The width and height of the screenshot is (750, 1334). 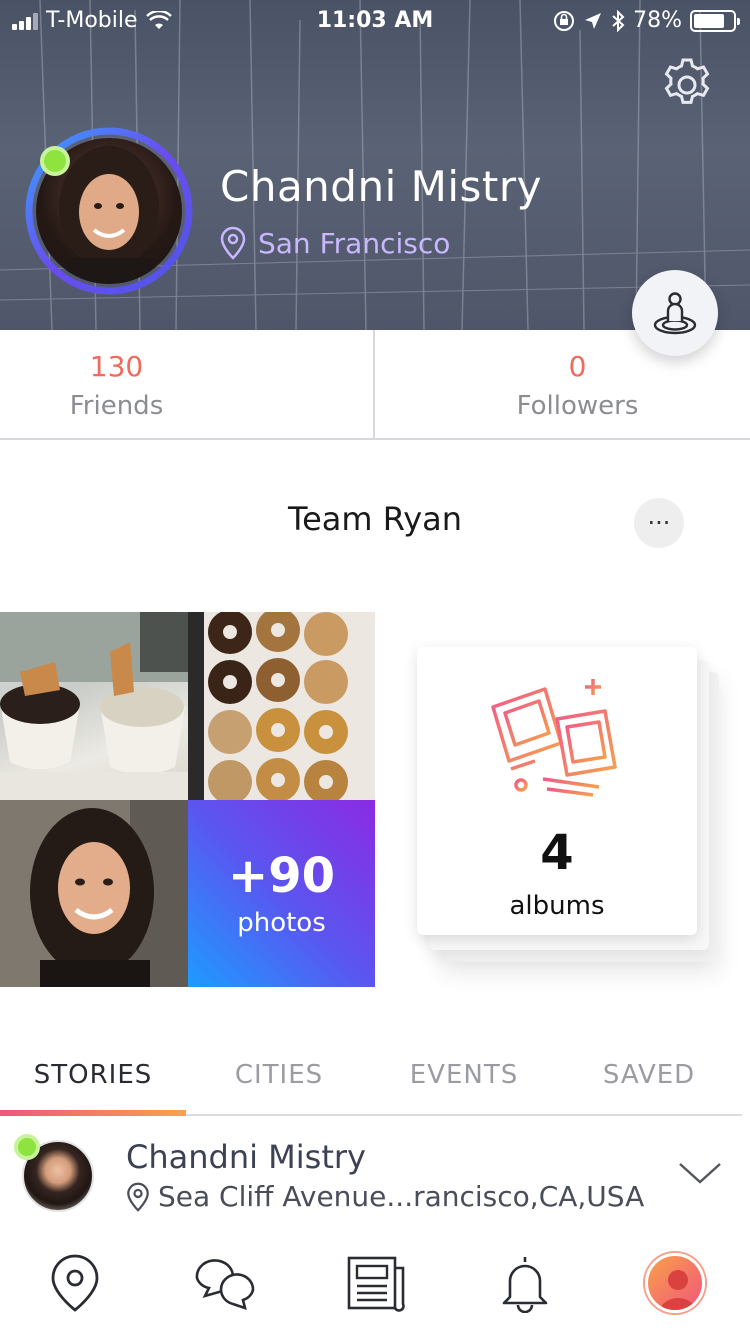 I want to click on profile-stats: 130 Friends 0 Followers, so click(x=375, y=385).